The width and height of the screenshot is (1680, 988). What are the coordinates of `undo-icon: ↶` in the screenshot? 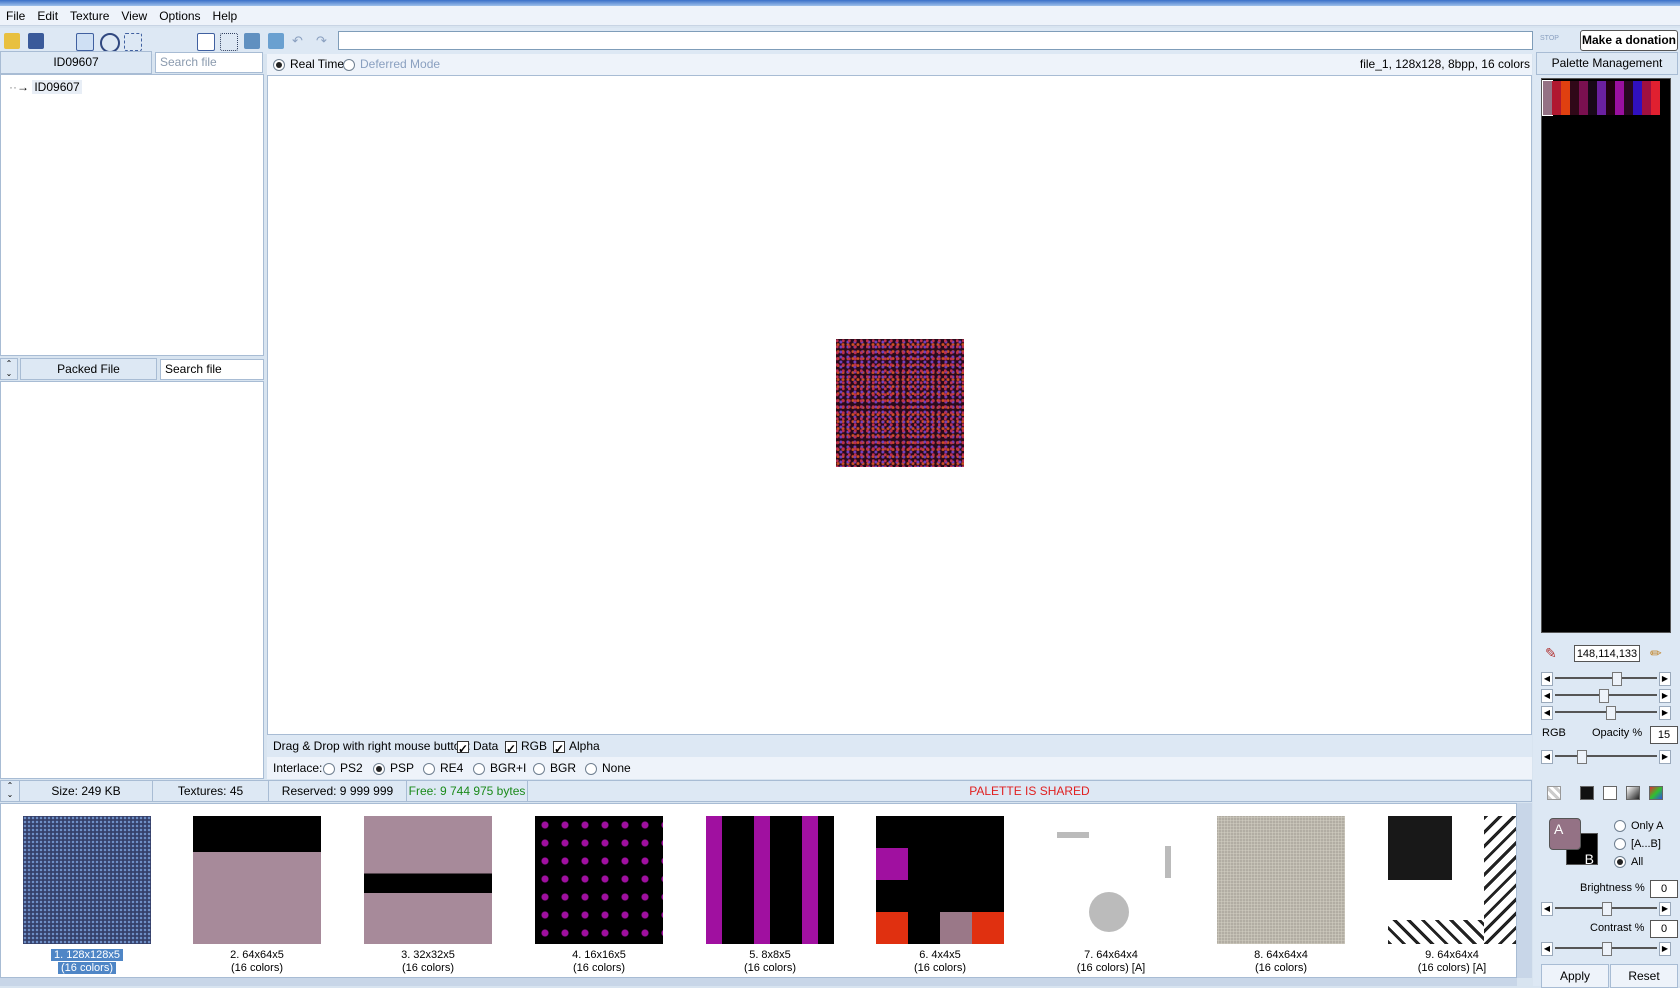 It's located at (300, 41).